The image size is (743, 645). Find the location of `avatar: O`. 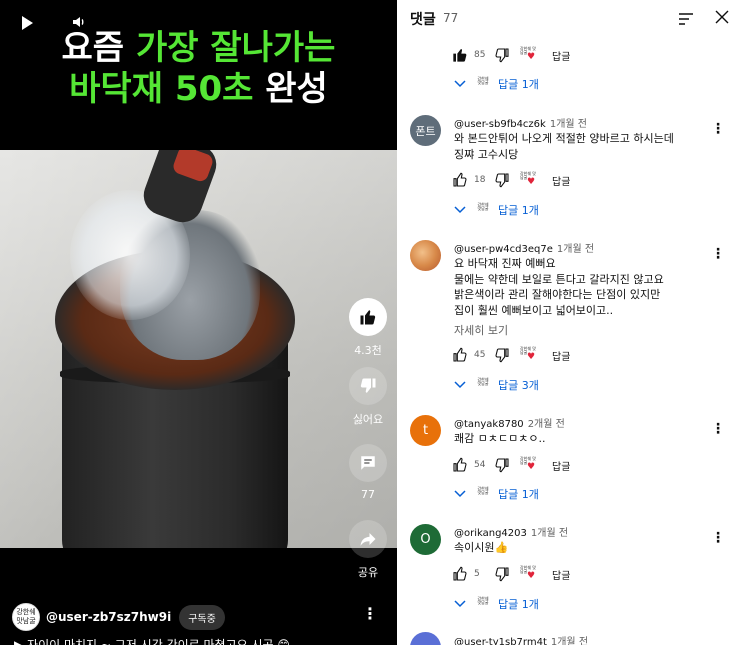

avatar: O is located at coordinates (425, 539).